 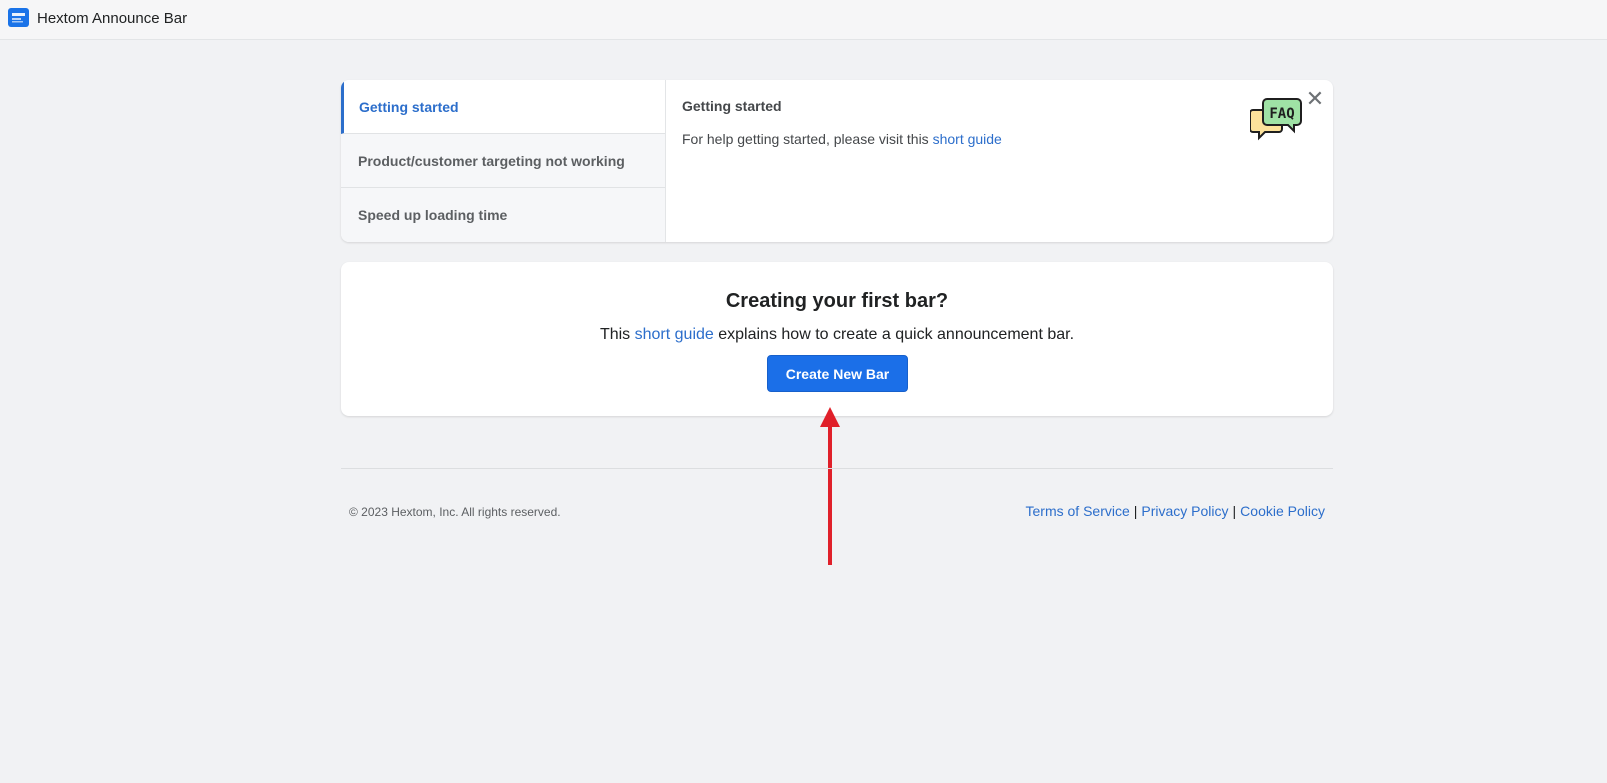 I want to click on close-button: ✕, so click(x=1315, y=98).